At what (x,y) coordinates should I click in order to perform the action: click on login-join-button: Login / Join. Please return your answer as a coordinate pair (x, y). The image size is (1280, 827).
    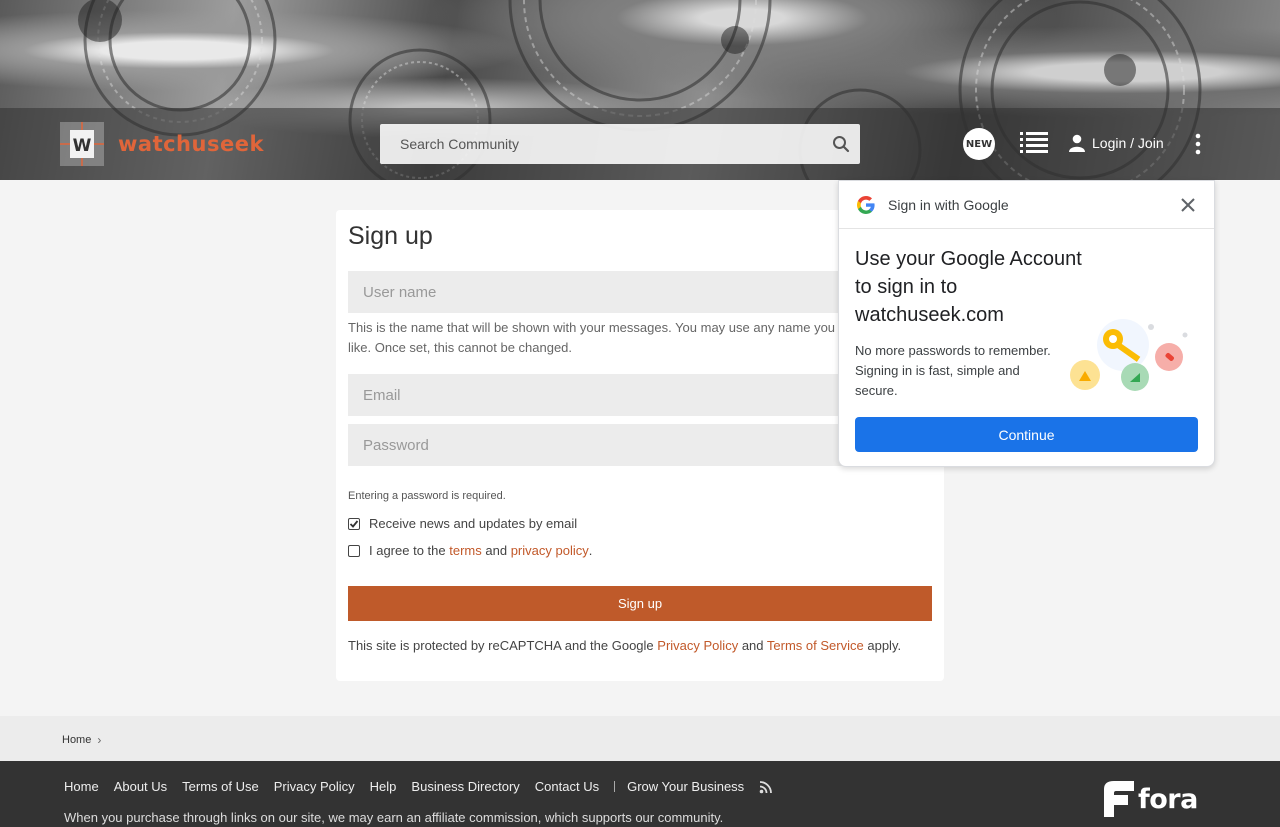
    Looking at the image, I should click on (1116, 143).